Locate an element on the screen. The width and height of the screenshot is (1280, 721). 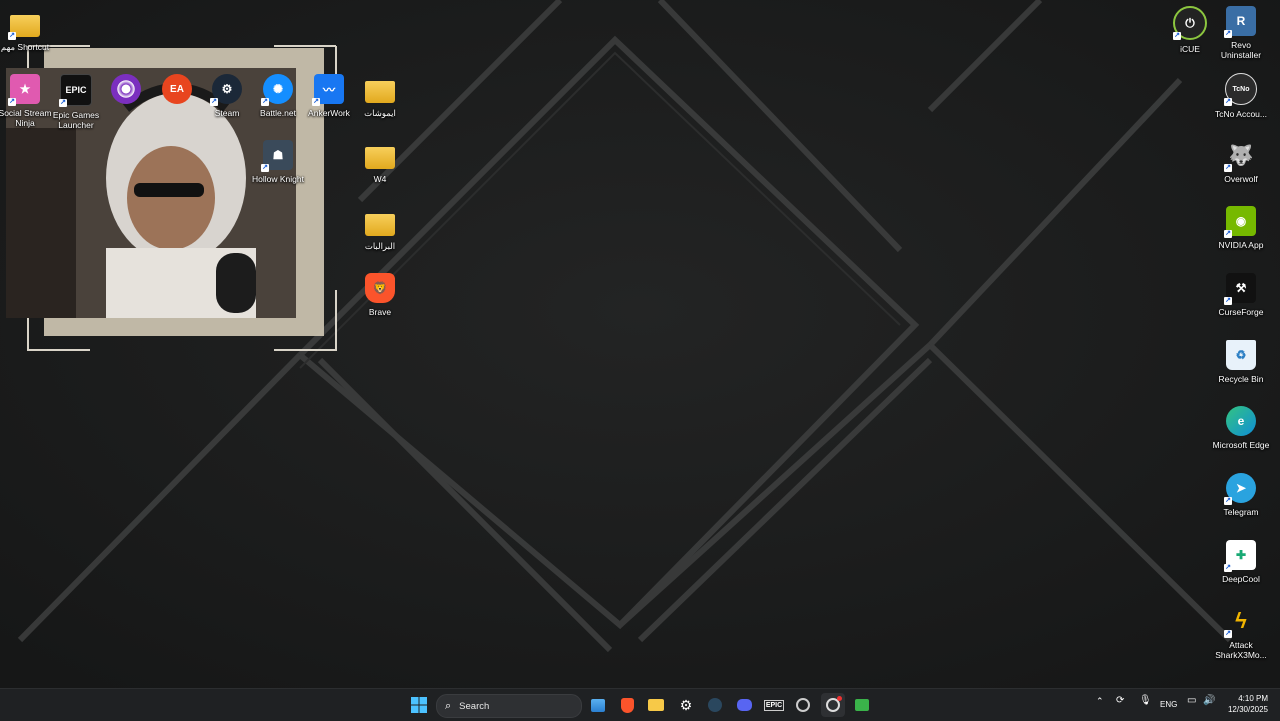
spiral-app-icon is located at coordinates (126, 89).